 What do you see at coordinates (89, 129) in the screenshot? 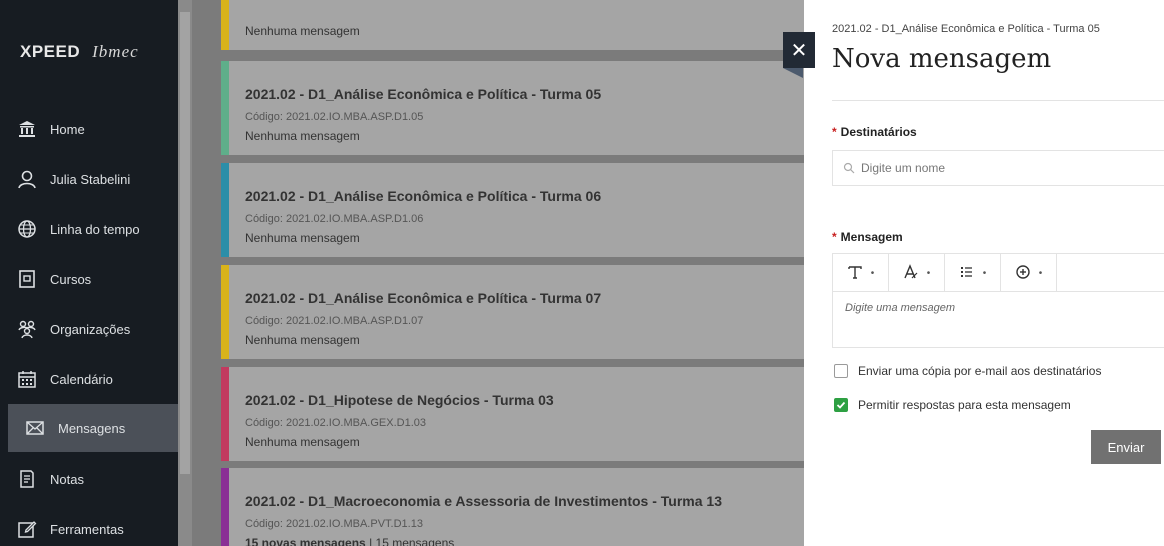
I see `sidebar-item-home: Home` at bounding box center [89, 129].